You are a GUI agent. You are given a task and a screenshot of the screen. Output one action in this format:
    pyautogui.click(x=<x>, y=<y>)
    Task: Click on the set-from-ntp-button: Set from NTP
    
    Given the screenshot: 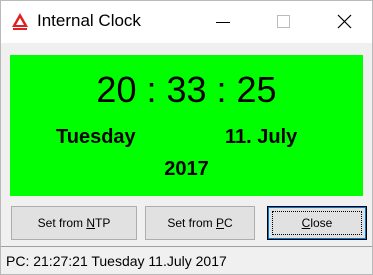 What is the action you would take?
    pyautogui.click(x=74, y=223)
    